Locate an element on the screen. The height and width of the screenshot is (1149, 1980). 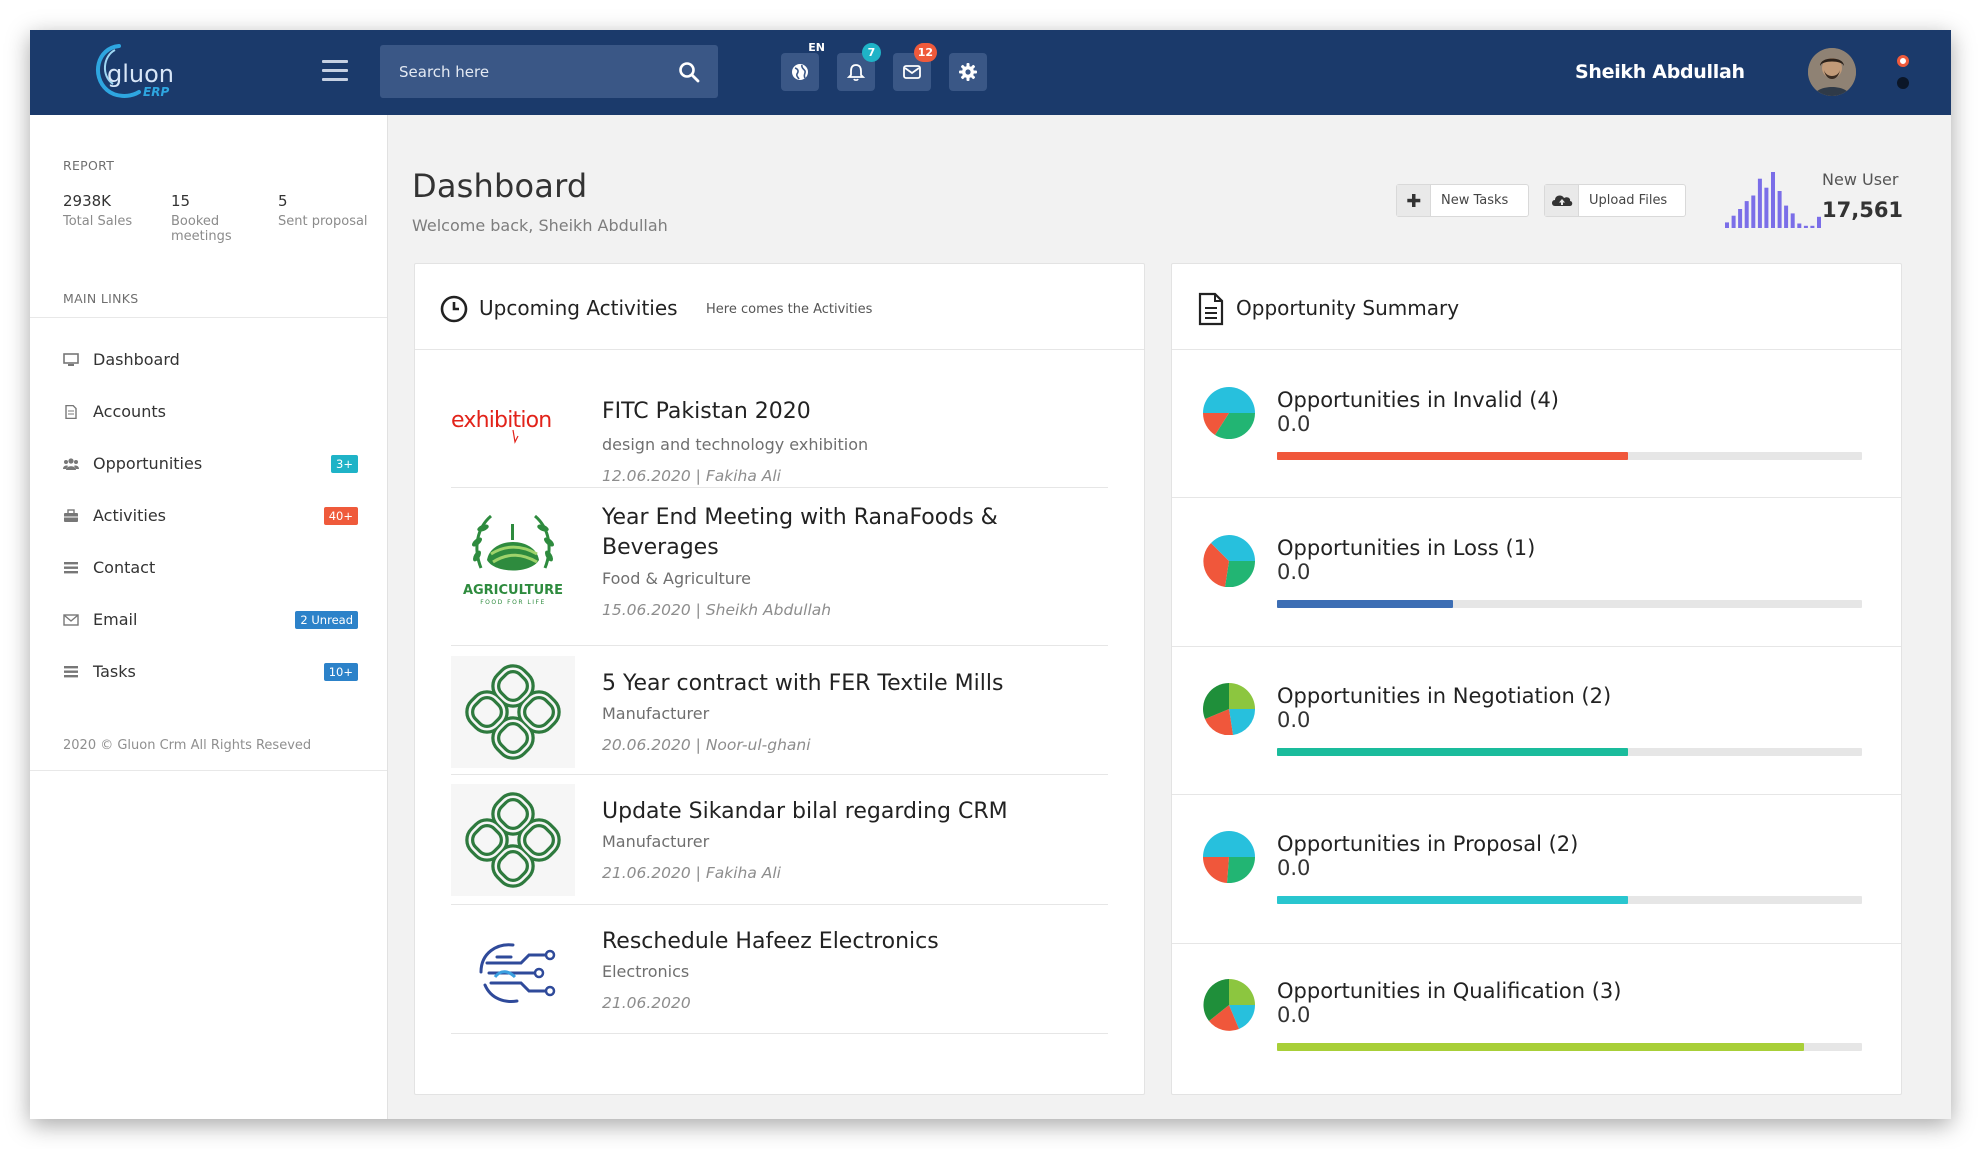
search-input is located at coordinates (525, 71).